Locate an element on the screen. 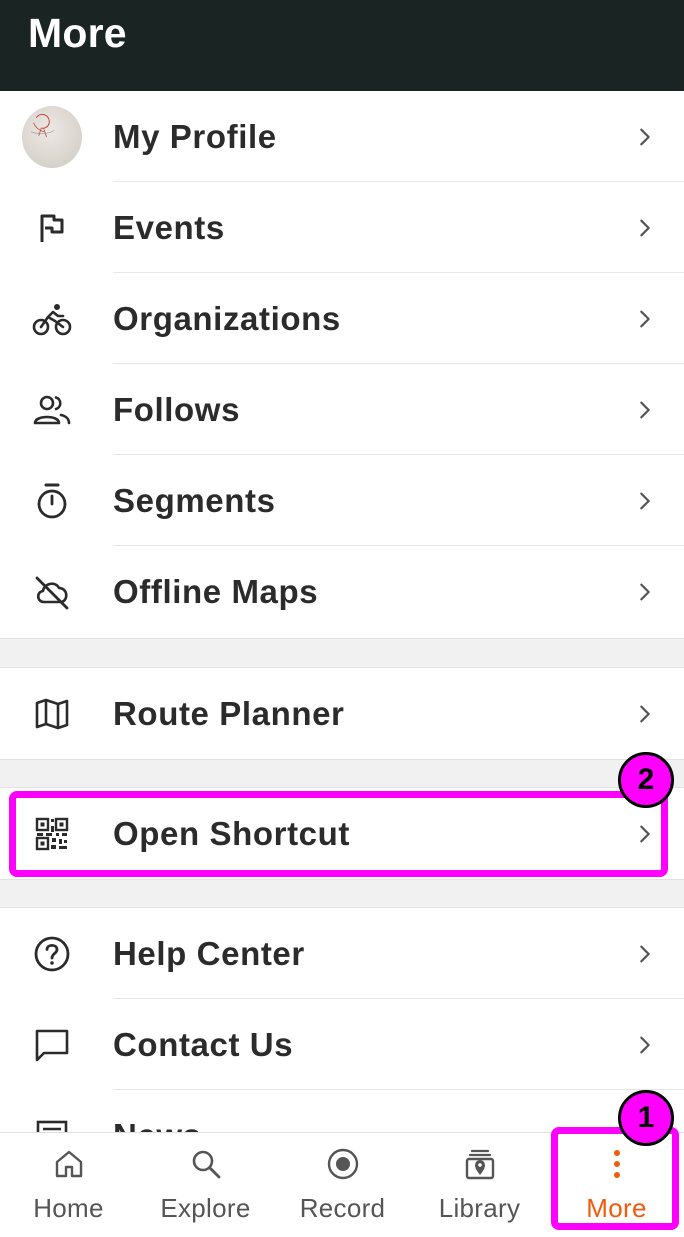 This screenshot has height=1237, width=684. nav-label: Record is located at coordinates (342, 1208).